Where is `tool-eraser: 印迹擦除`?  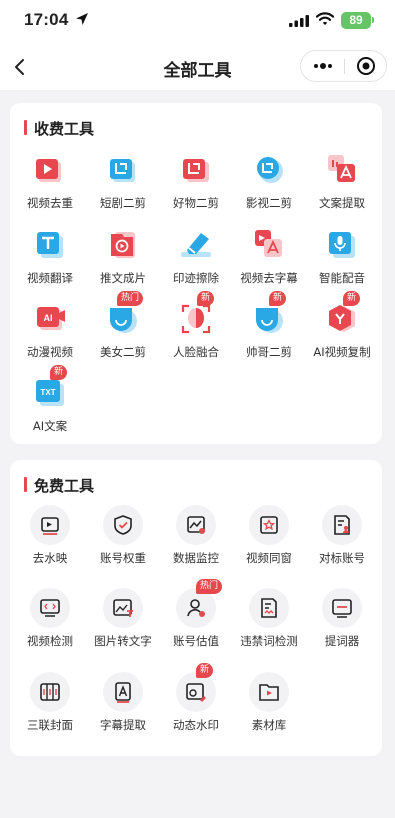 tool-eraser: 印迹擦除 is located at coordinates (196, 263).